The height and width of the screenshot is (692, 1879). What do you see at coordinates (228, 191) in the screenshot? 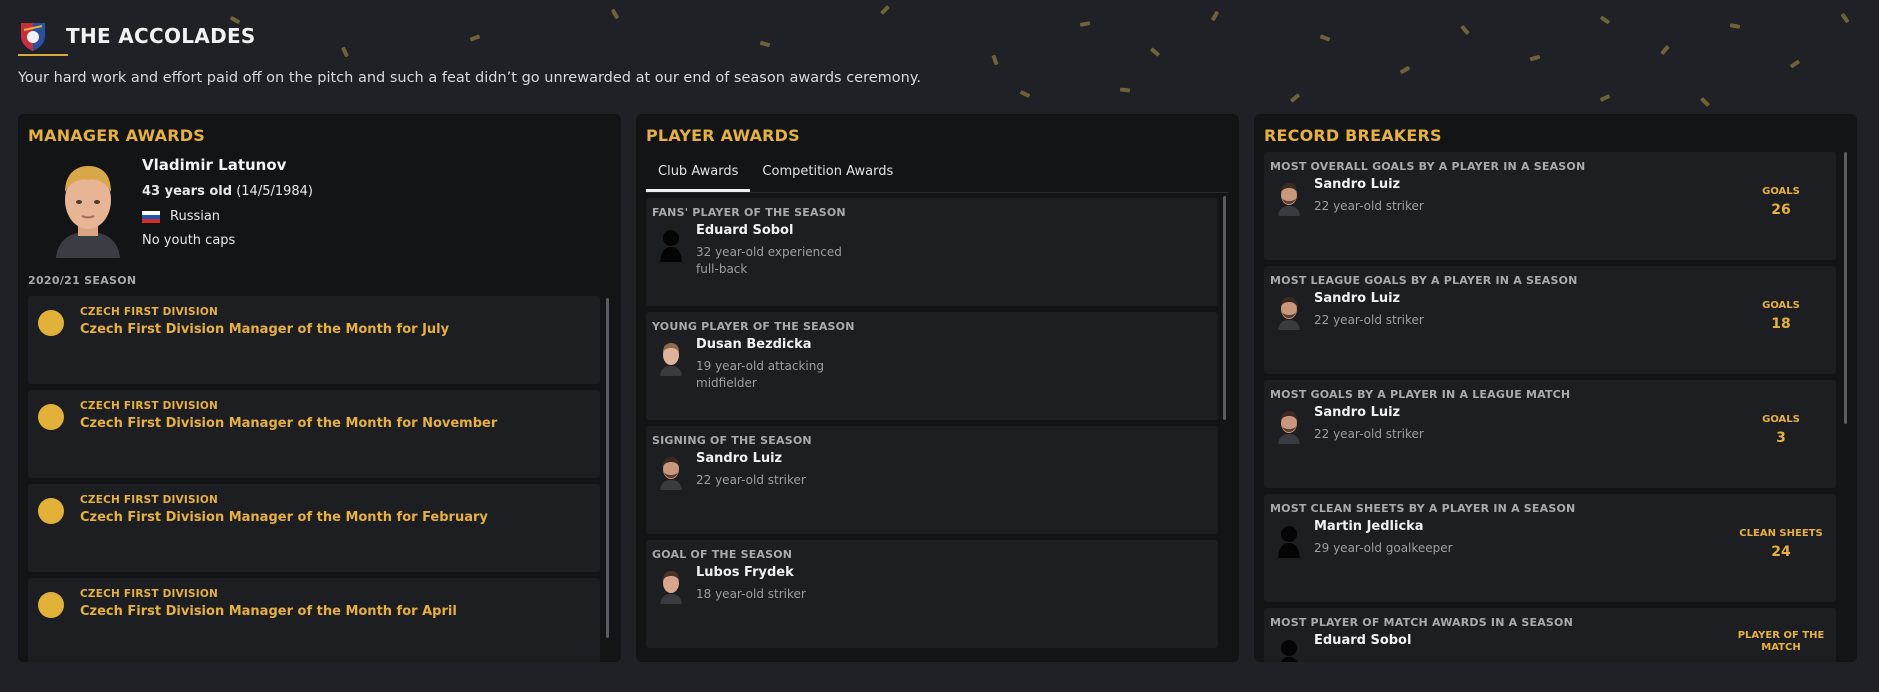
I see `manager-age: 43 years old (14/5/1984)` at bounding box center [228, 191].